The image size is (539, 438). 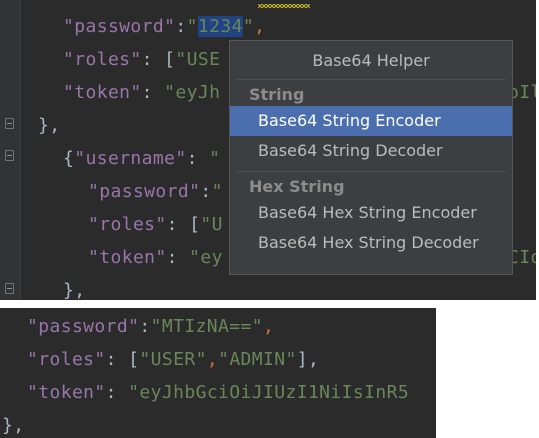 What do you see at coordinates (371, 213) in the screenshot?
I see `menu-item-base64-hex-string-encoder: Base64 Hex String Encoder` at bounding box center [371, 213].